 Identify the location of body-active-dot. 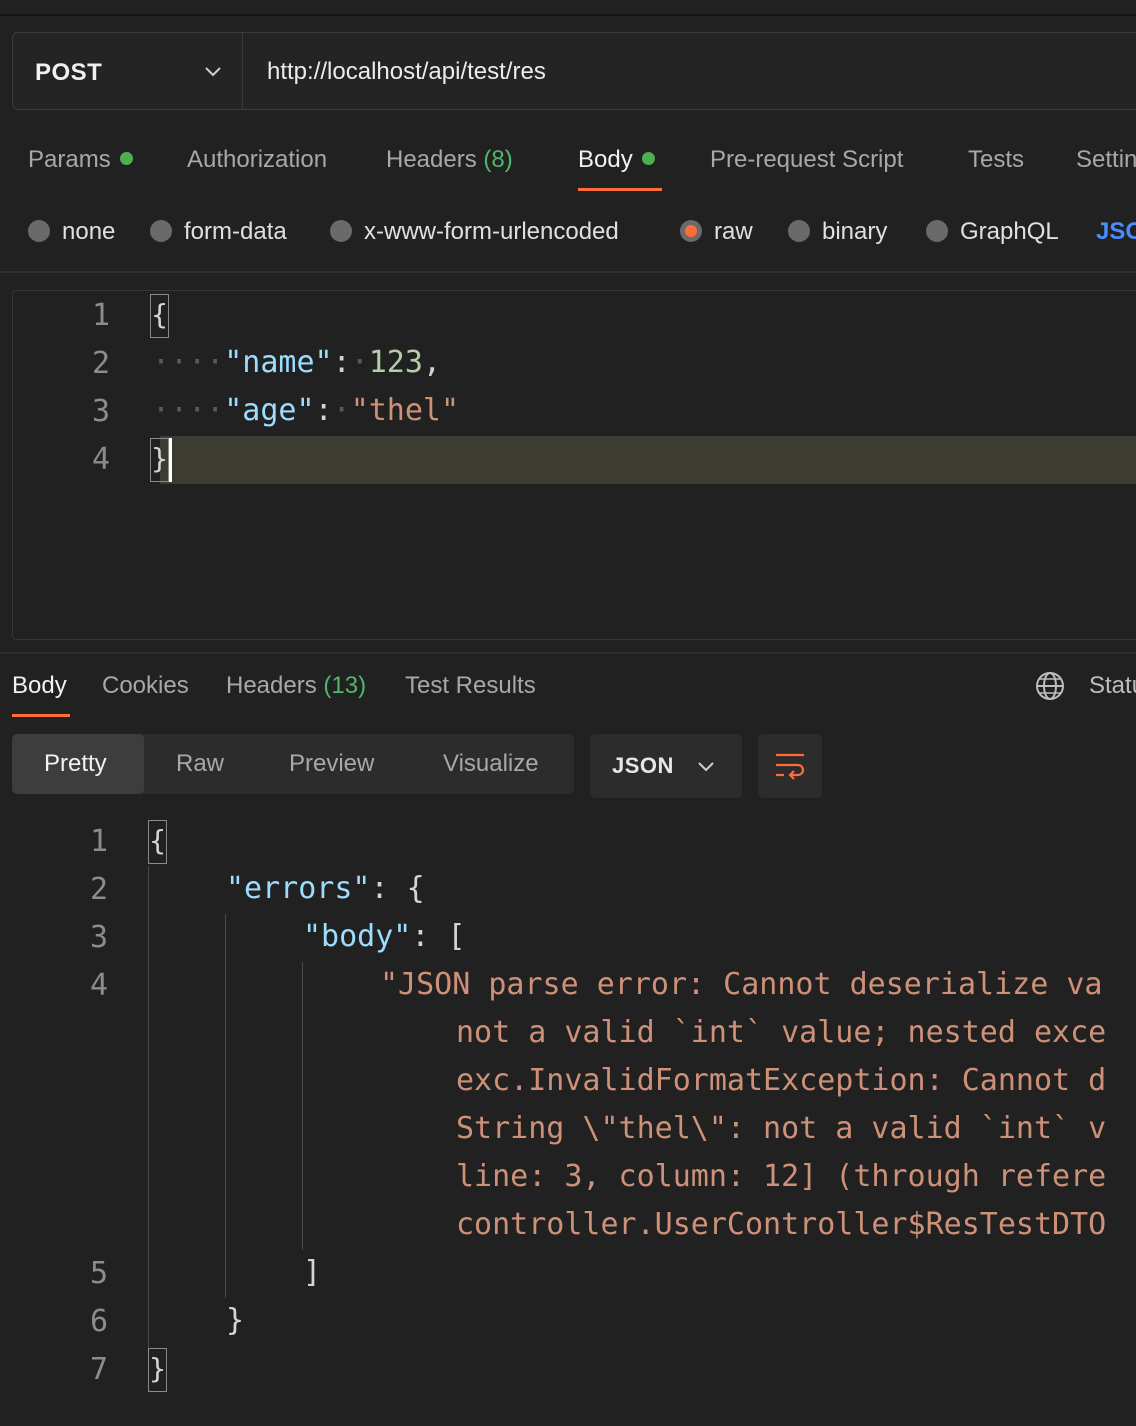
(648, 159).